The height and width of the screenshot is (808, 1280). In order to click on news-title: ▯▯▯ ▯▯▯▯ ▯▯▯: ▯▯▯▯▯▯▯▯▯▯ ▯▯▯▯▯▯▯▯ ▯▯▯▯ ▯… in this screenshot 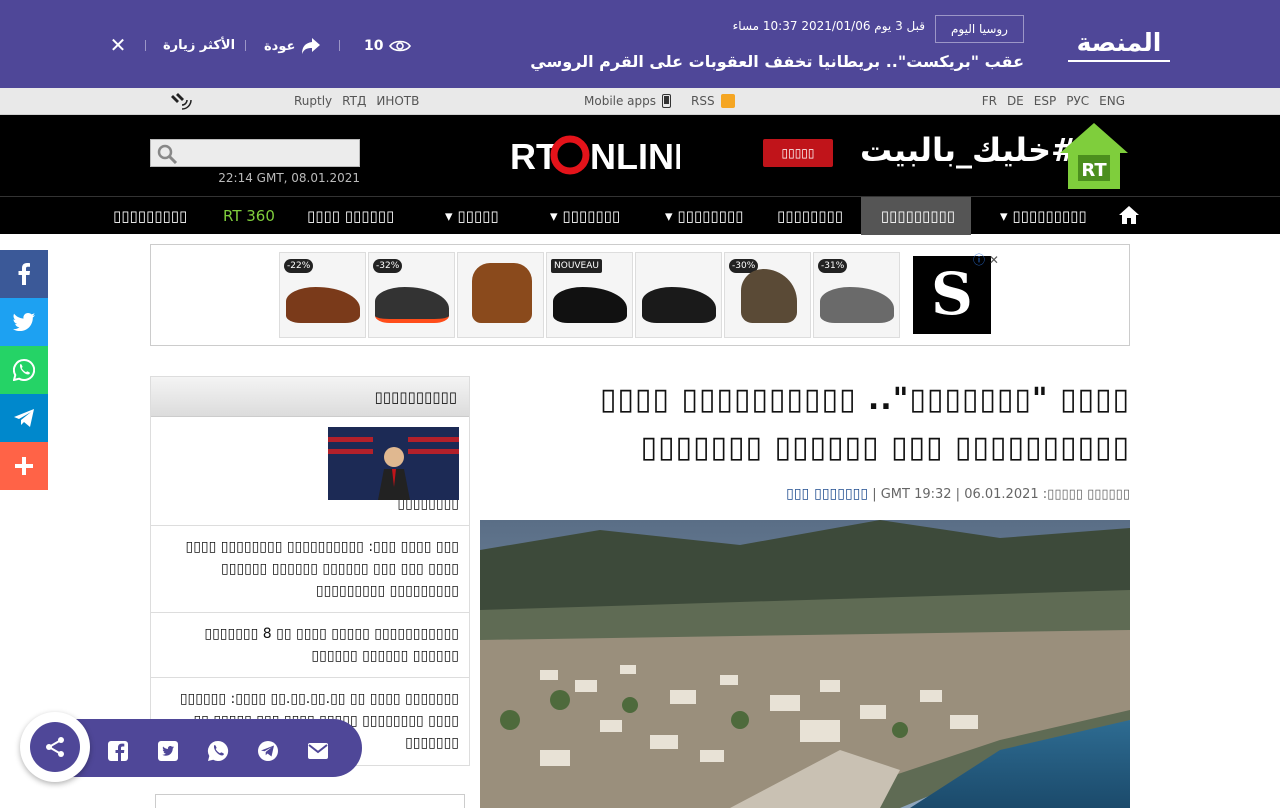, I will do `click(322, 569)`.